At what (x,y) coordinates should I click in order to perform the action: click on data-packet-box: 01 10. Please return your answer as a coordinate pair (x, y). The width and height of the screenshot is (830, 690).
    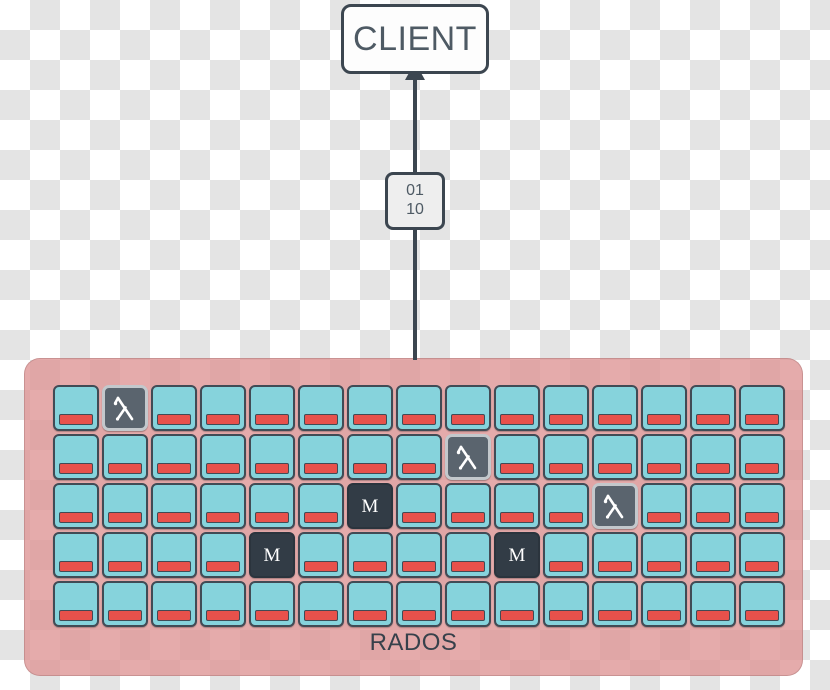
    Looking at the image, I should click on (415, 201).